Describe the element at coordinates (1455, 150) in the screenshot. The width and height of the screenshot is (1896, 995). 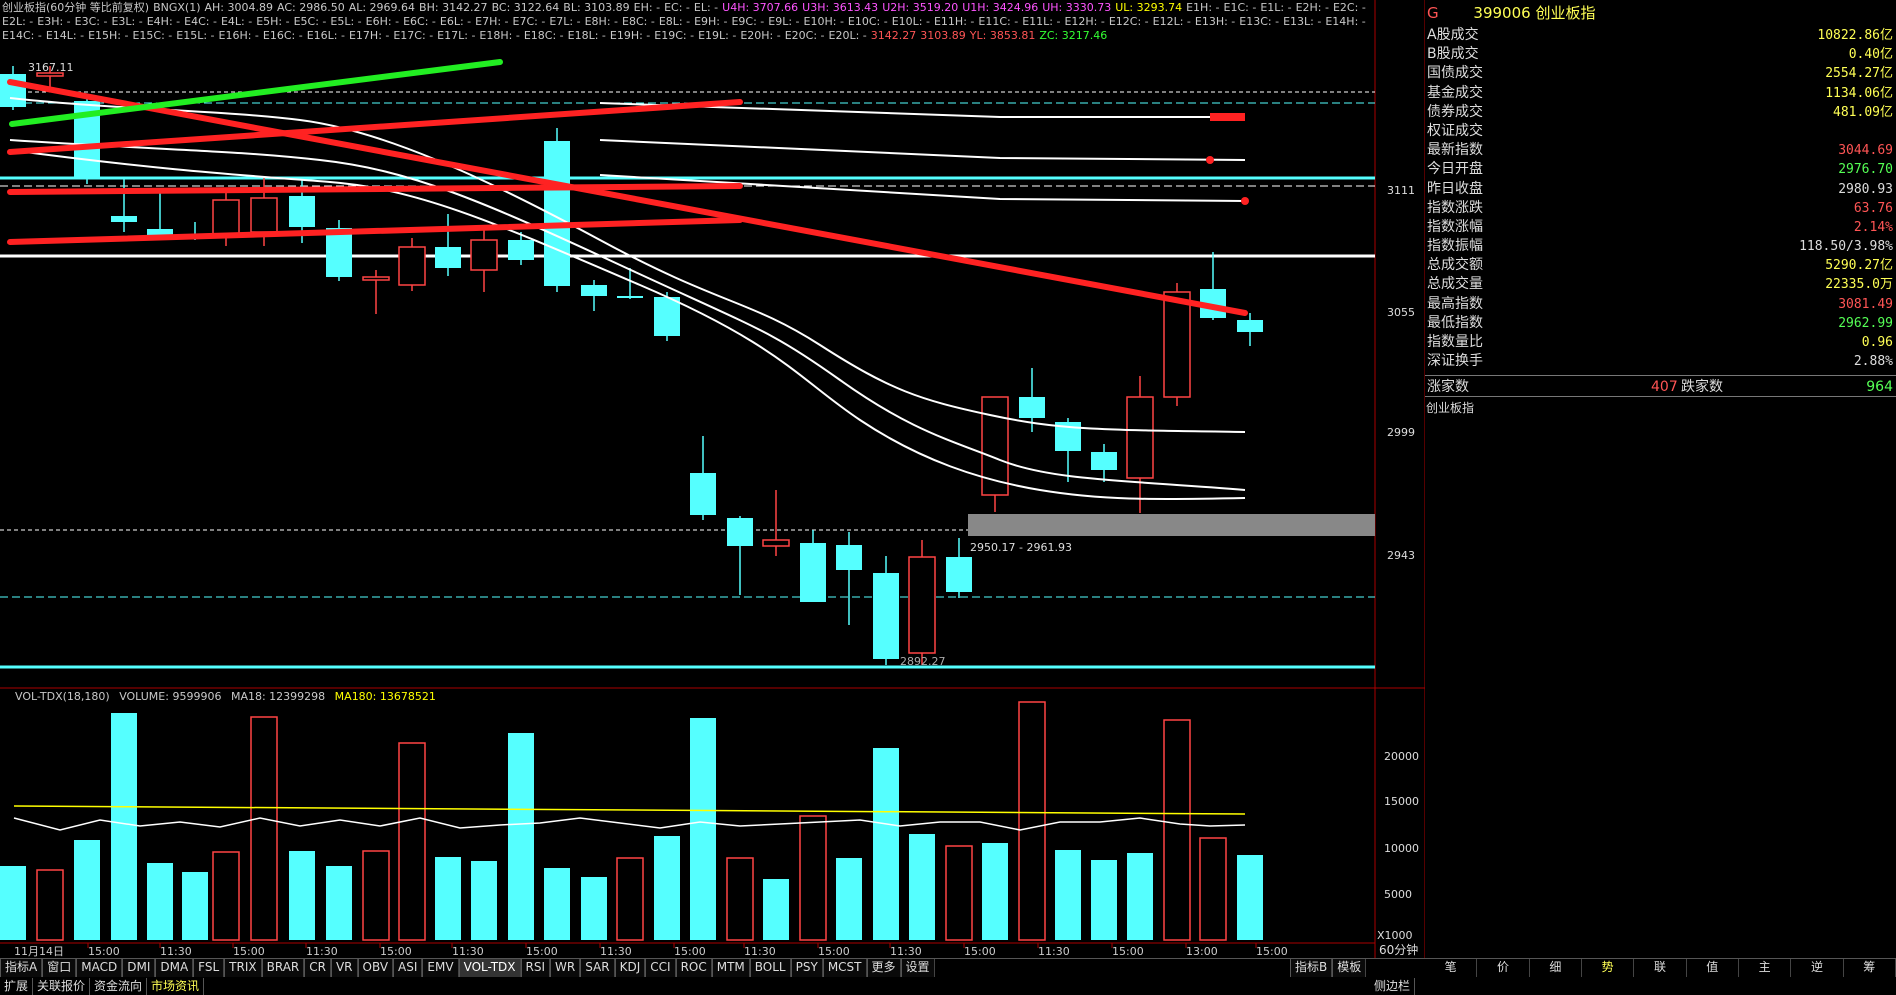
I see `quote-row-label: 最新指数` at that location.